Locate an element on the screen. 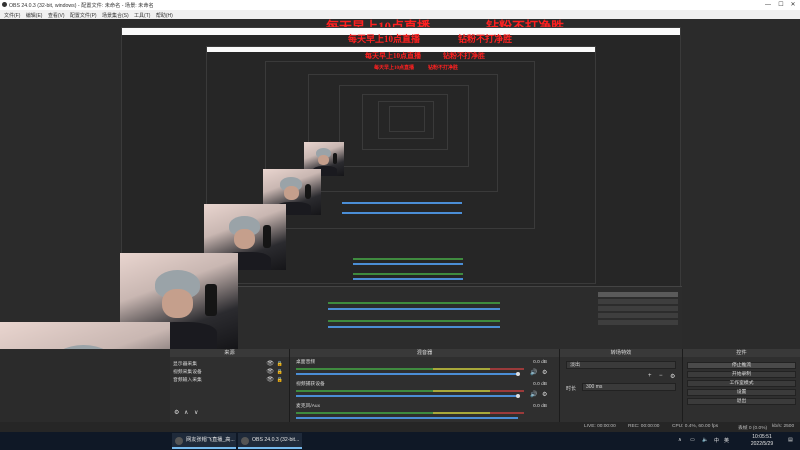  source-item: 音频输入采集 👁 🔒 is located at coordinates (229, 380).